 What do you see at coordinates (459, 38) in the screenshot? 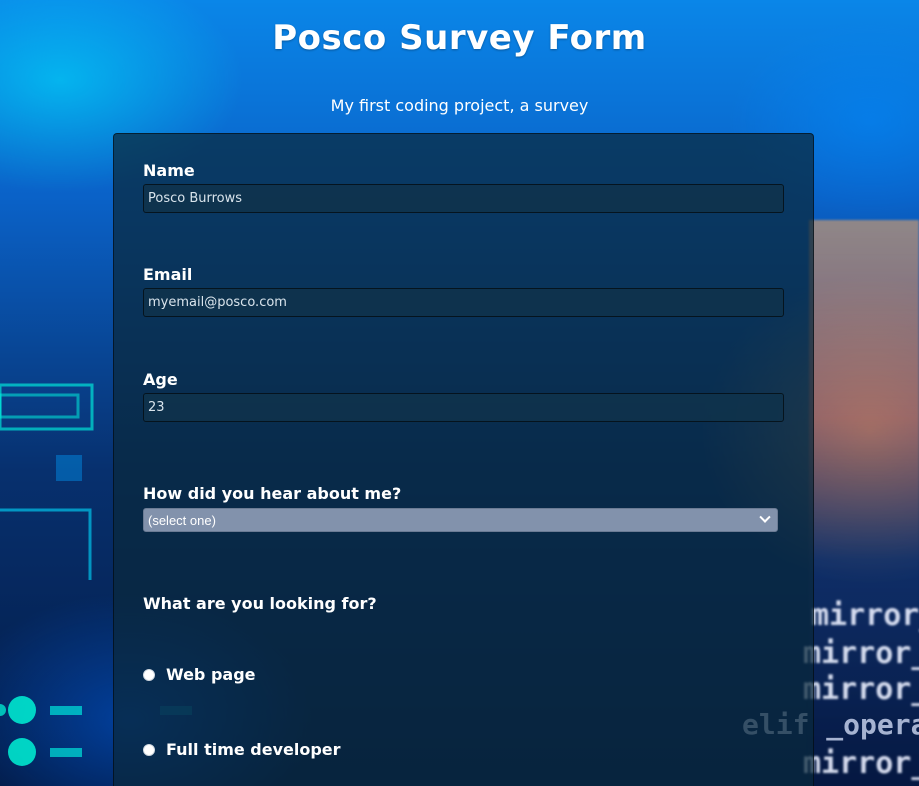
I see `page-title: Posco Survey Form` at bounding box center [459, 38].